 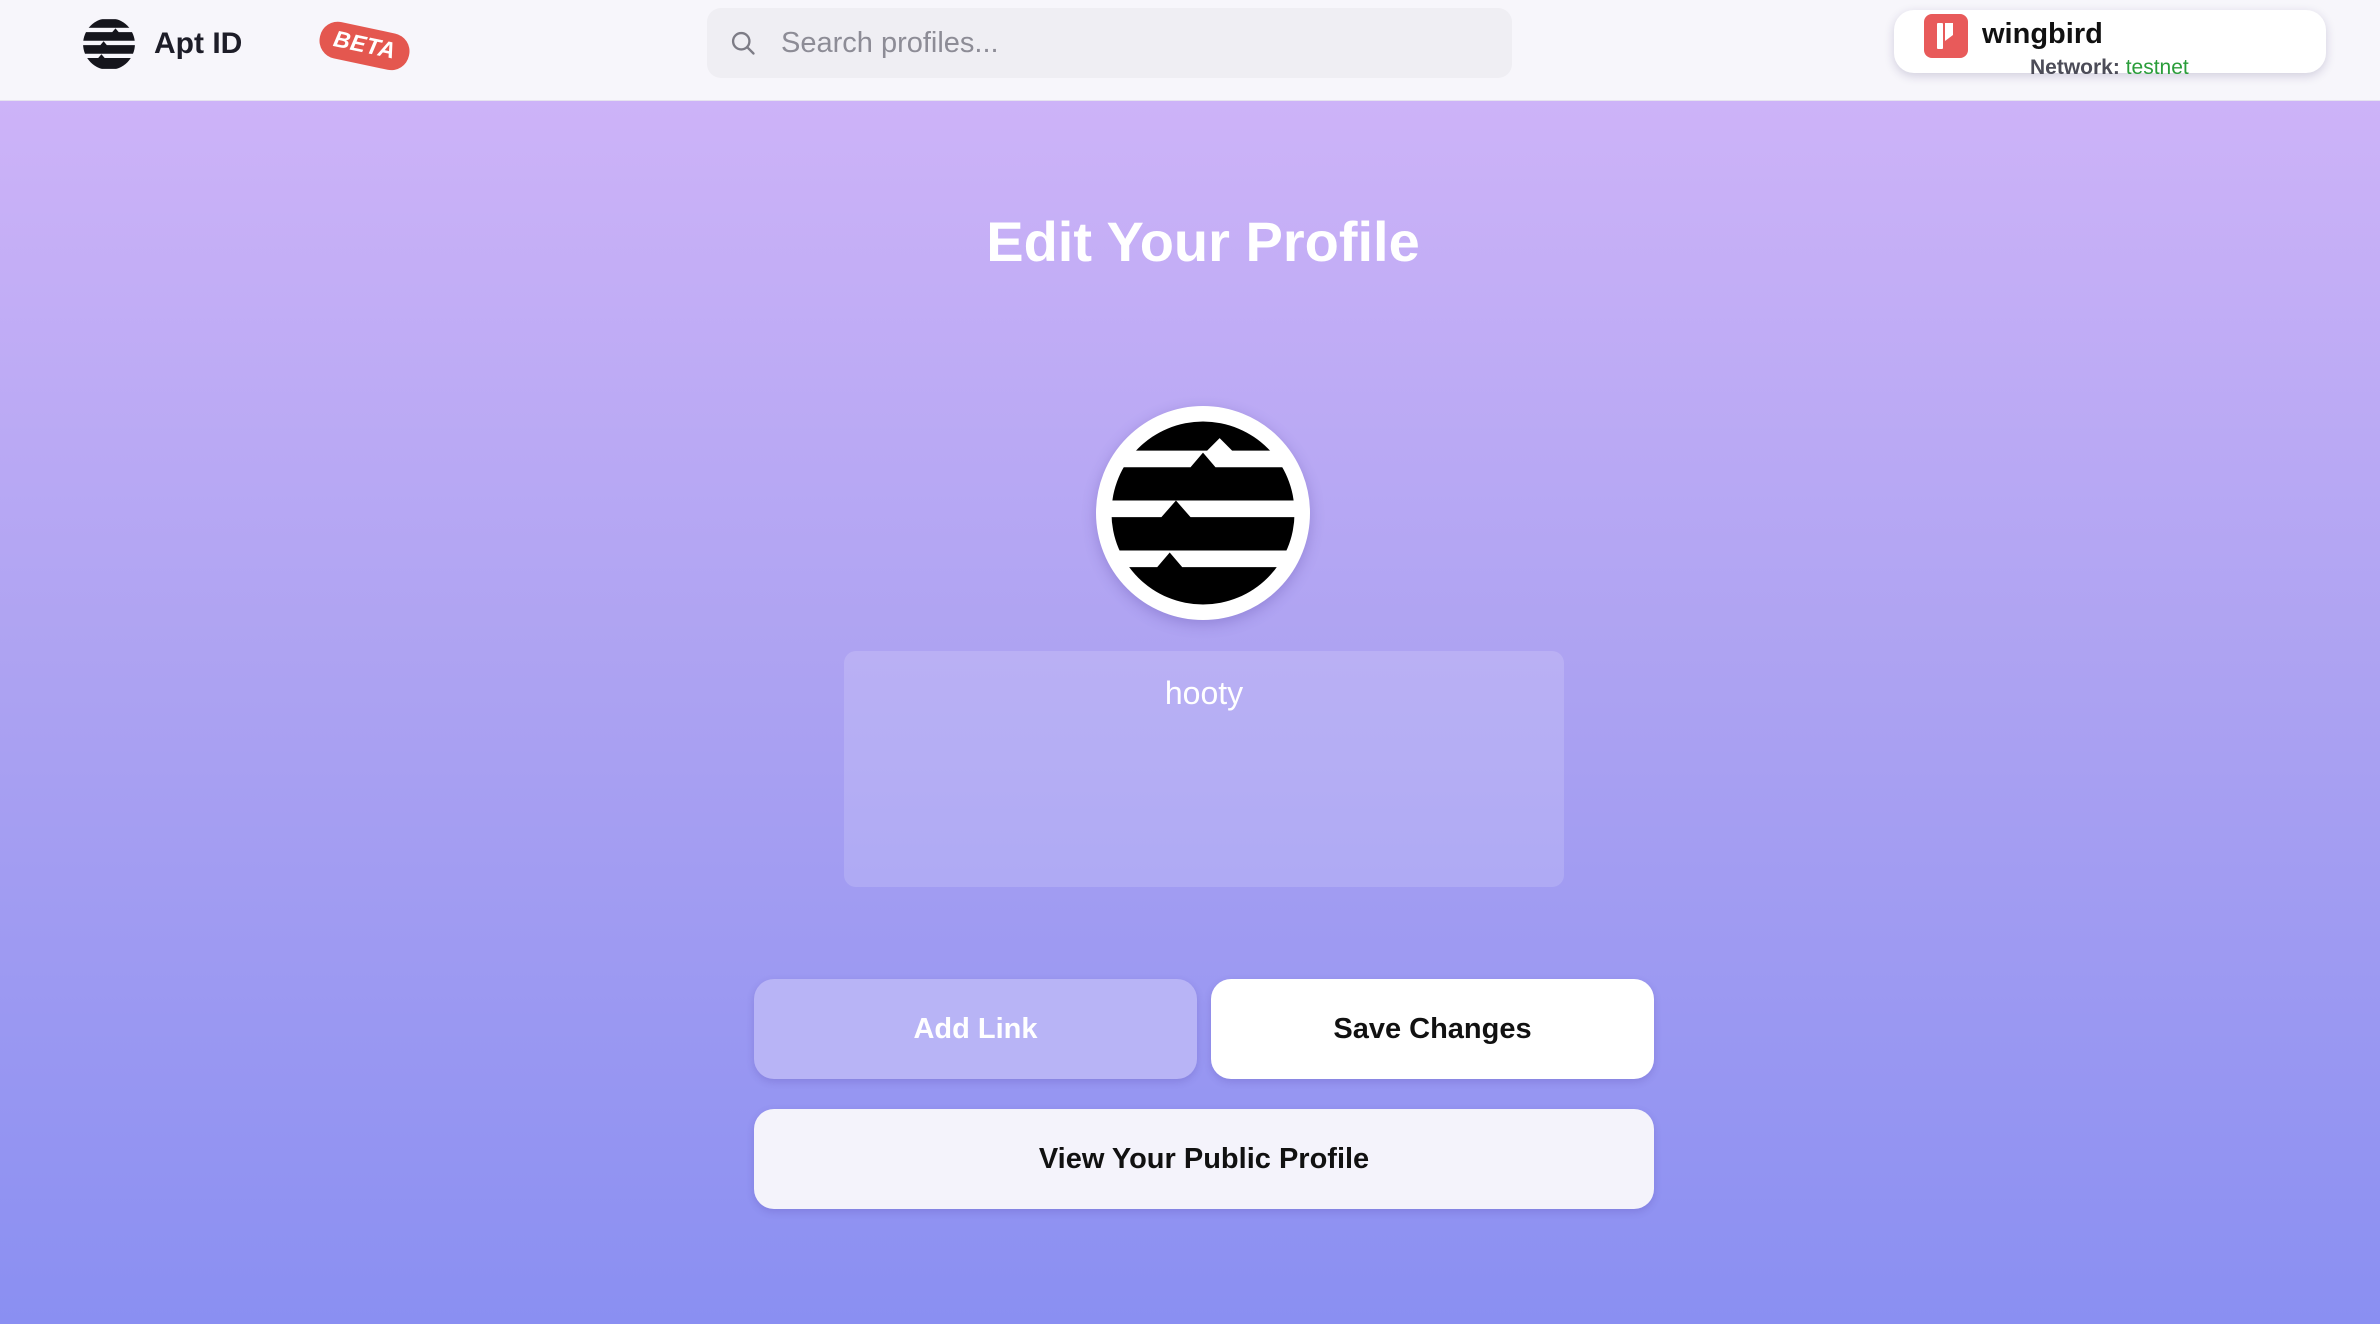 What do you see at coordinates (1204, 1159) in the screenshot?
I see `view-public-profile-button: View Your Public Profile` at bounding box center [1204, 1159].